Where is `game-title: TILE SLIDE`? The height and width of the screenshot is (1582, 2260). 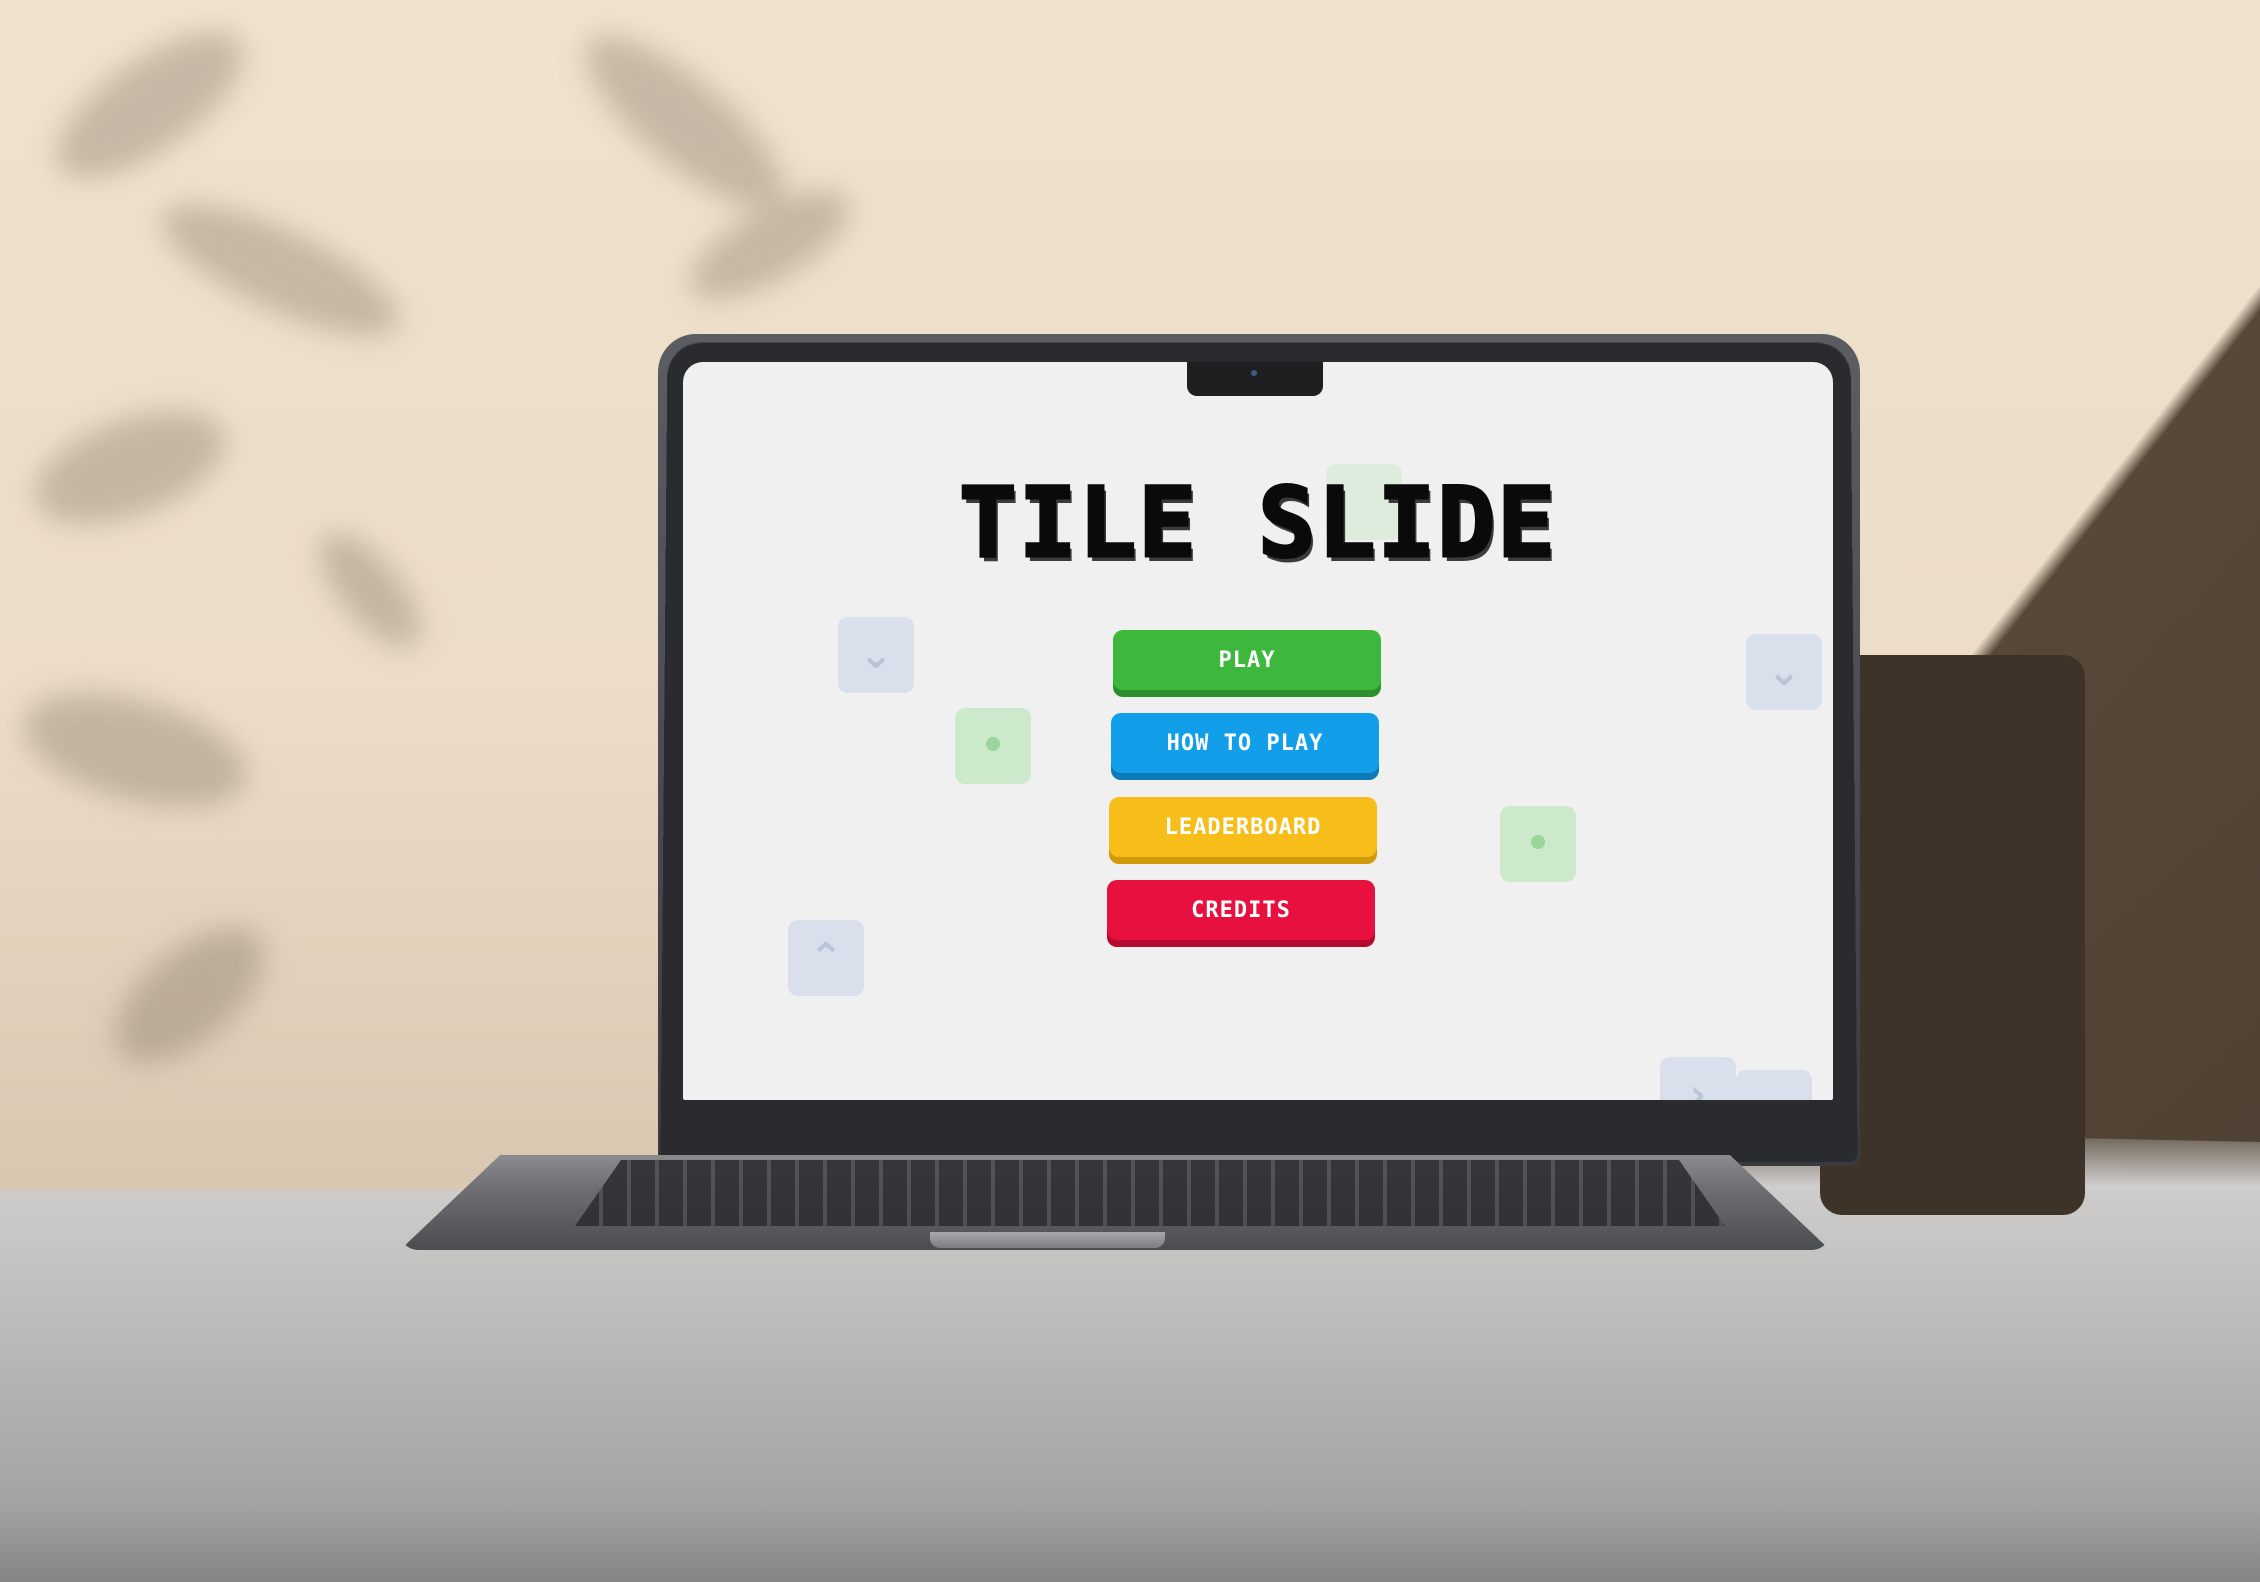 game-title: TILE SLIDE is located at coordinates (1257, 523).